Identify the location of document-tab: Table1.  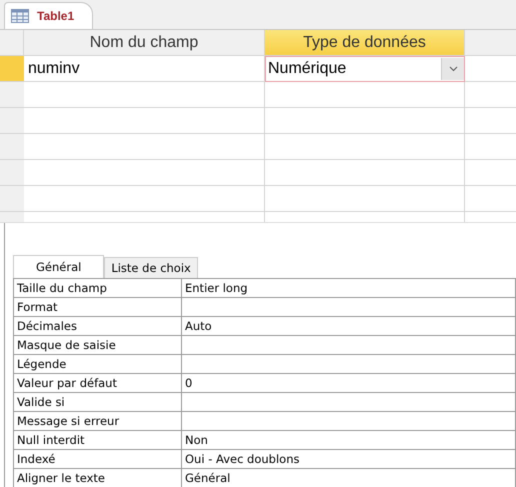
(49, 15).